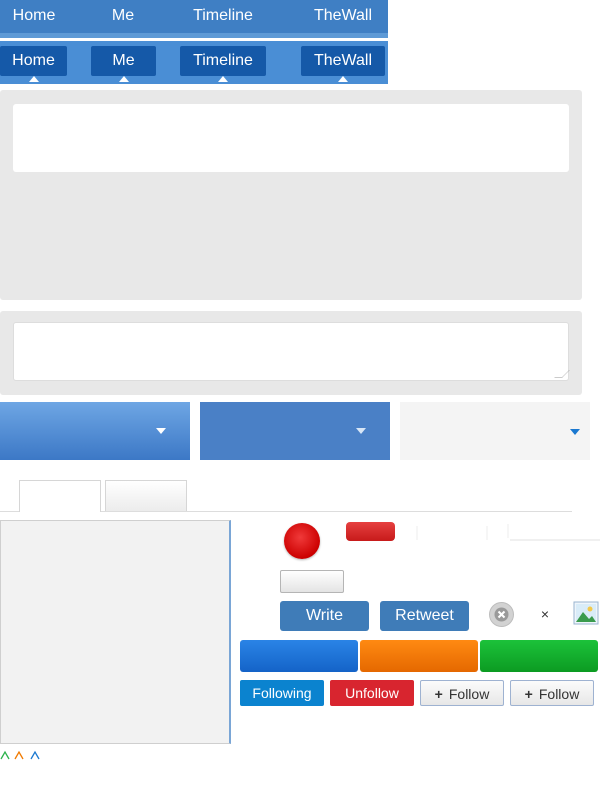 The width and height of the screenshot is (600, 800). What do you see at coordinates (146, 495) in the screenshot?
I see `tab-inactive` at bounding box center [146, 495].